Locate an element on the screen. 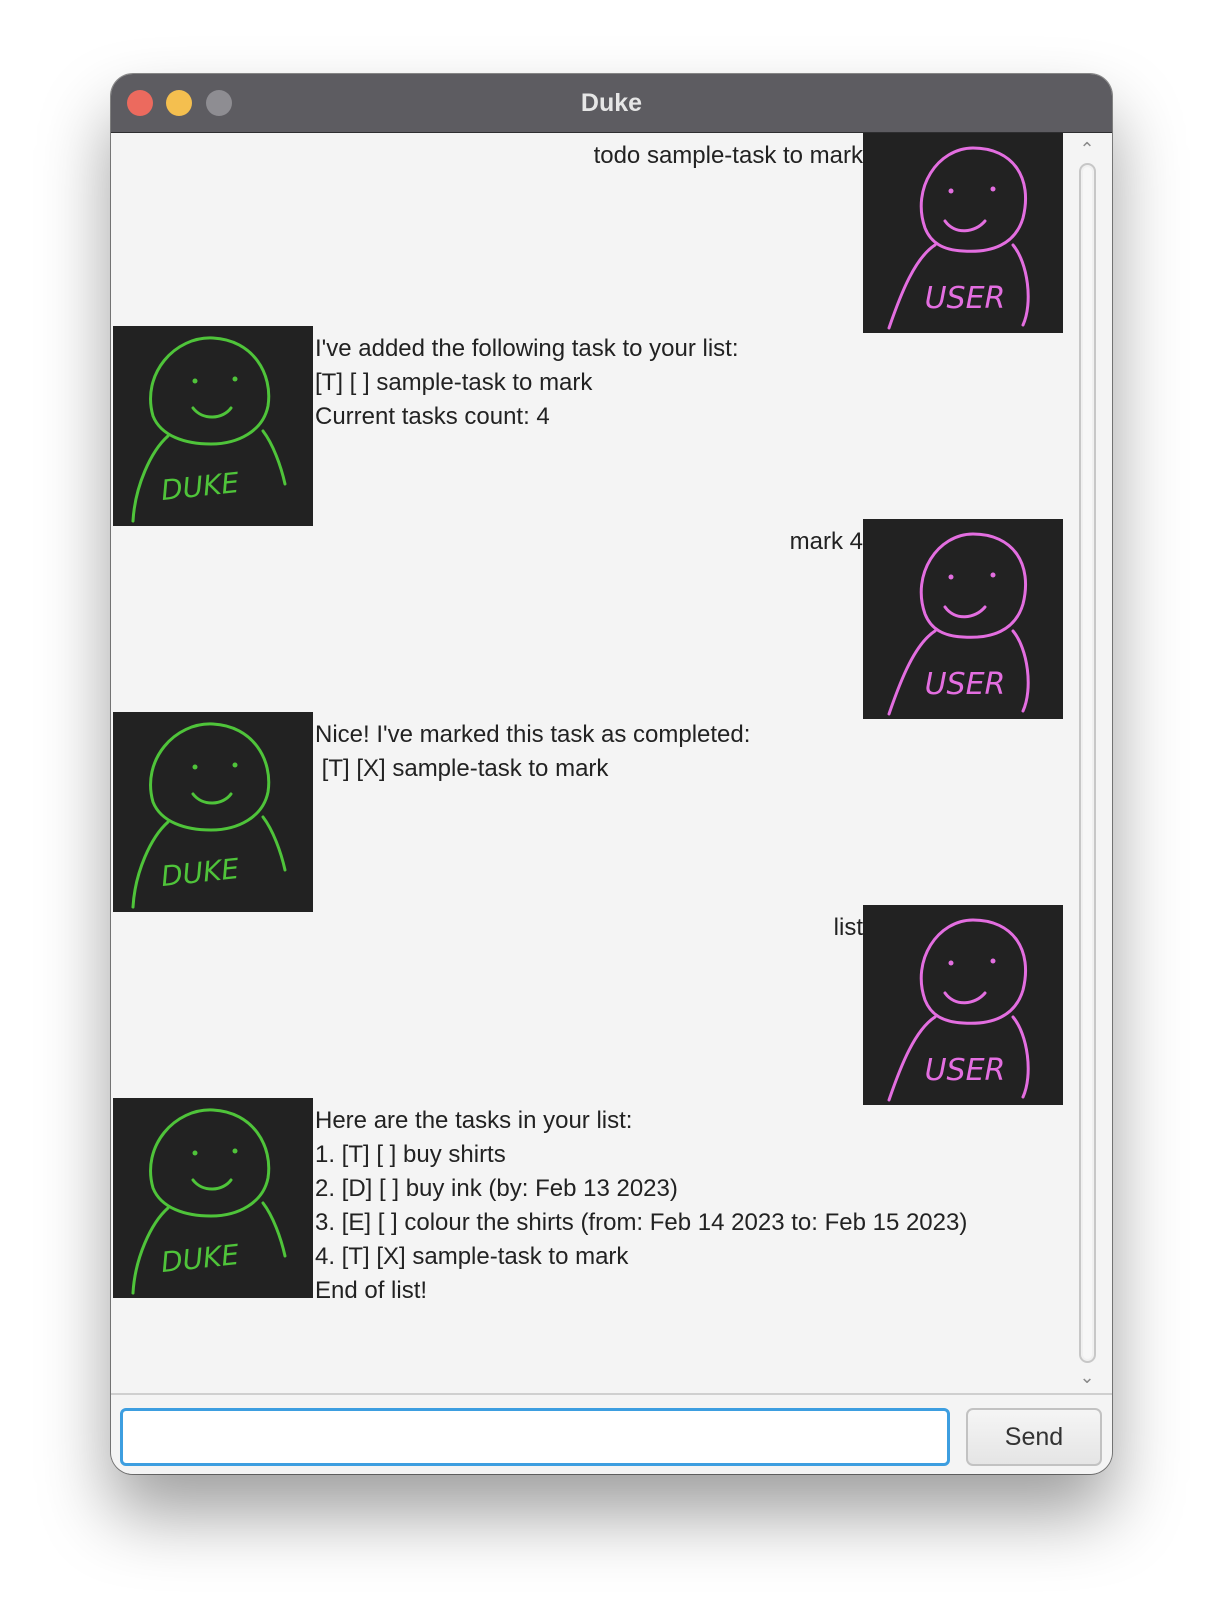 The width and height of the screenshot is (1224, 1624). user-dialog-box: todo sample-task to mark USER is located at coordinates (588, 233).